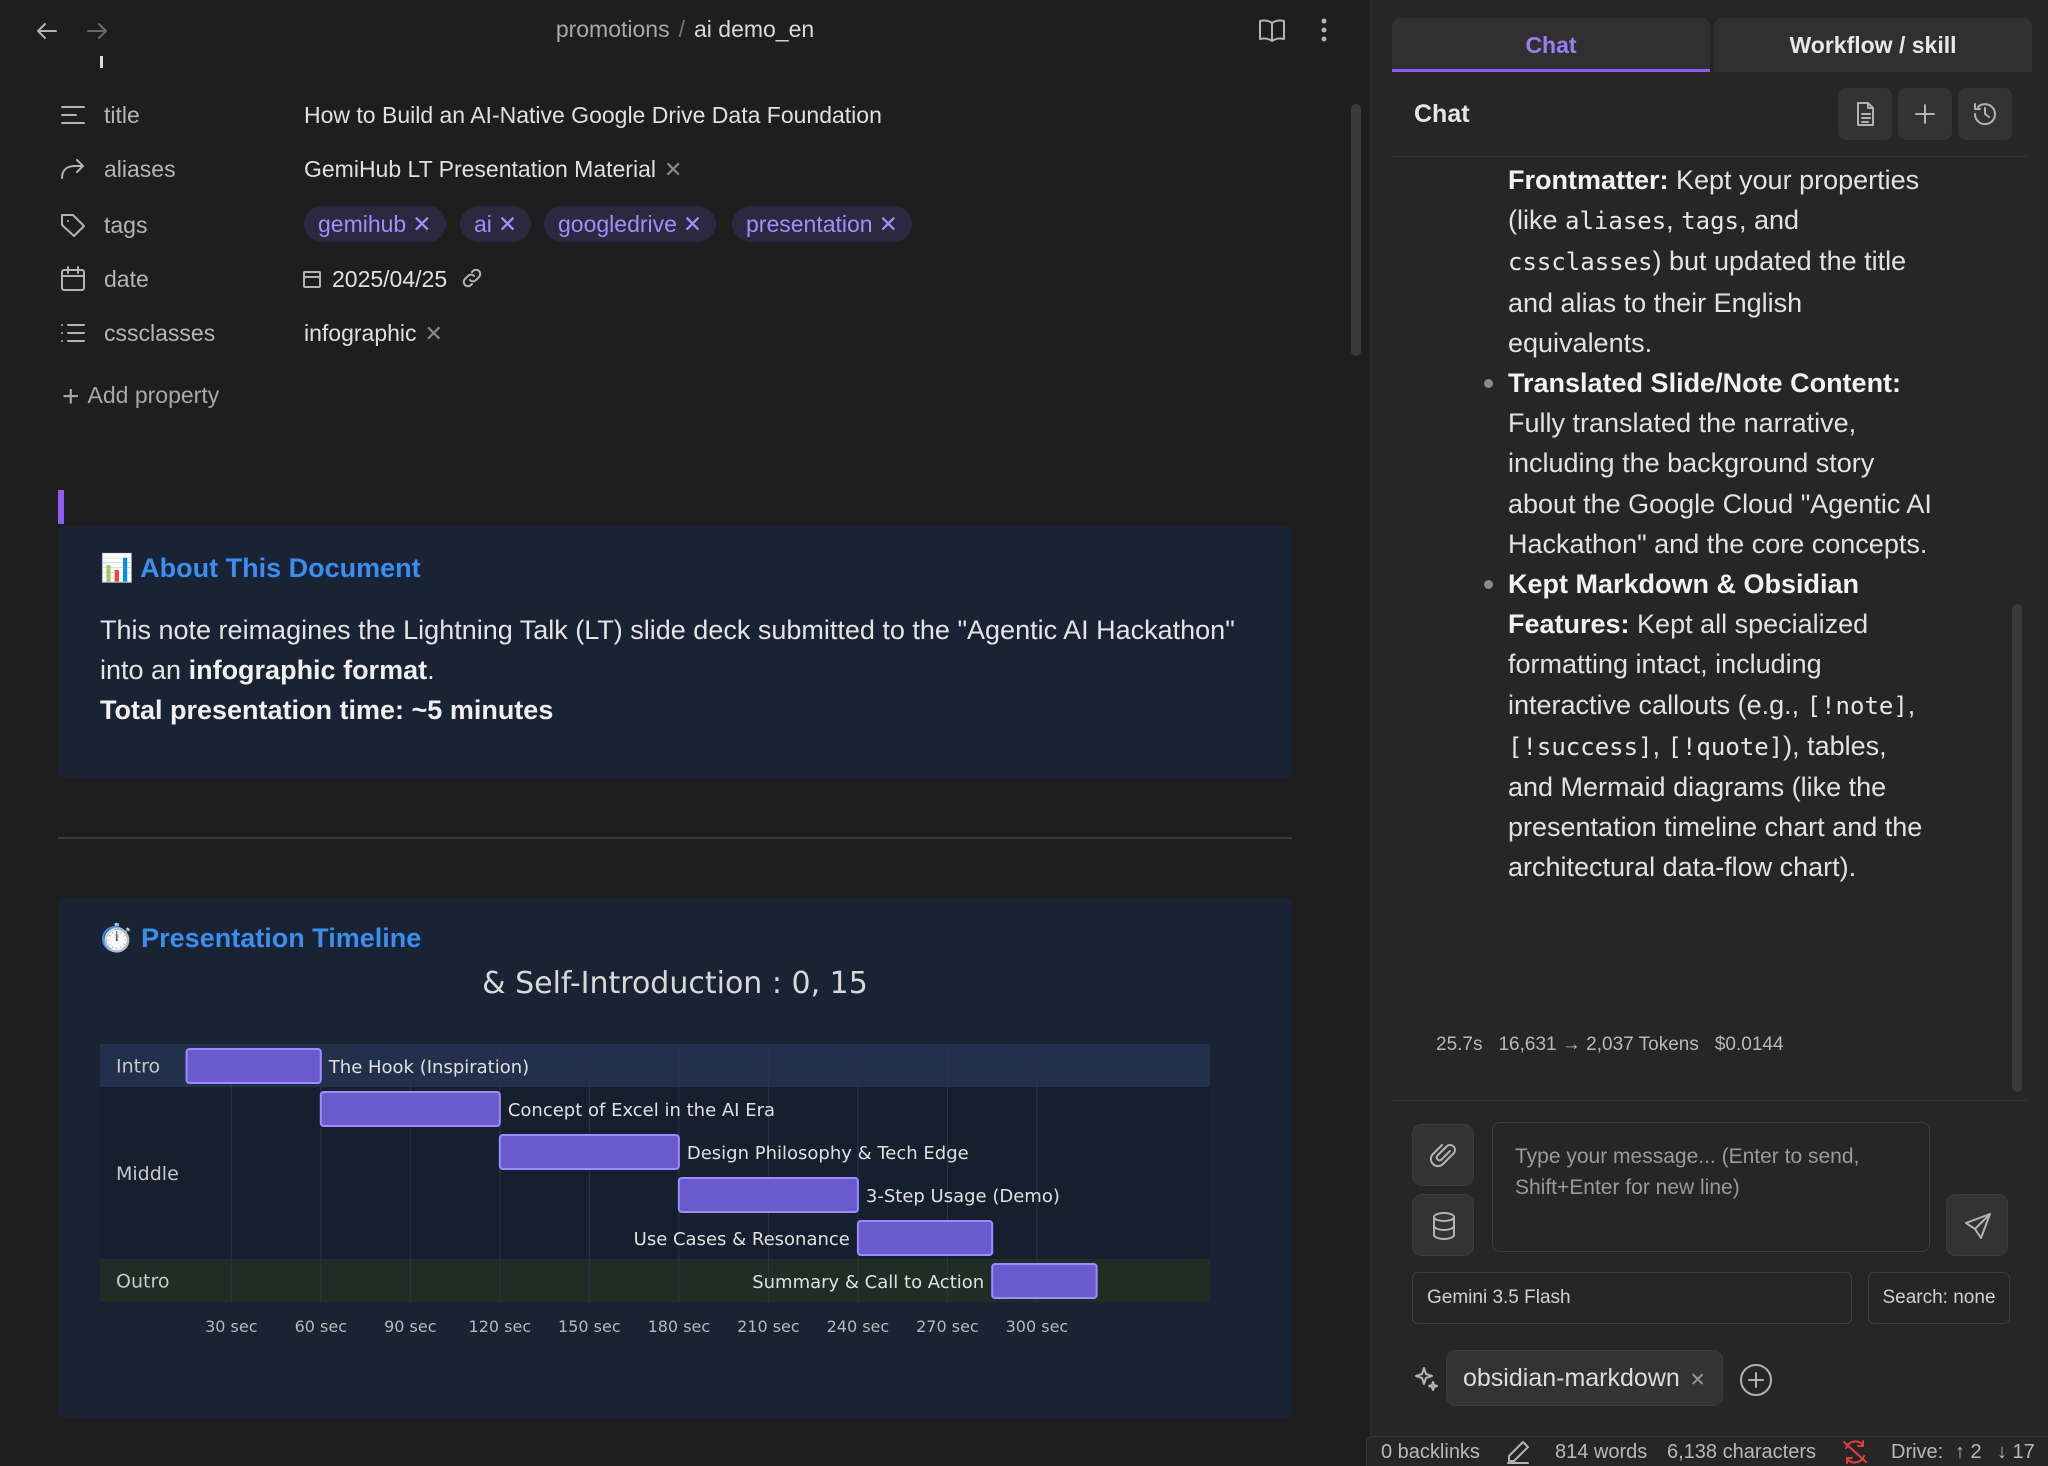  Describe the element at coordinates (1857, 705) in the screenshot. I see `msg-code: [!note]` at that location.